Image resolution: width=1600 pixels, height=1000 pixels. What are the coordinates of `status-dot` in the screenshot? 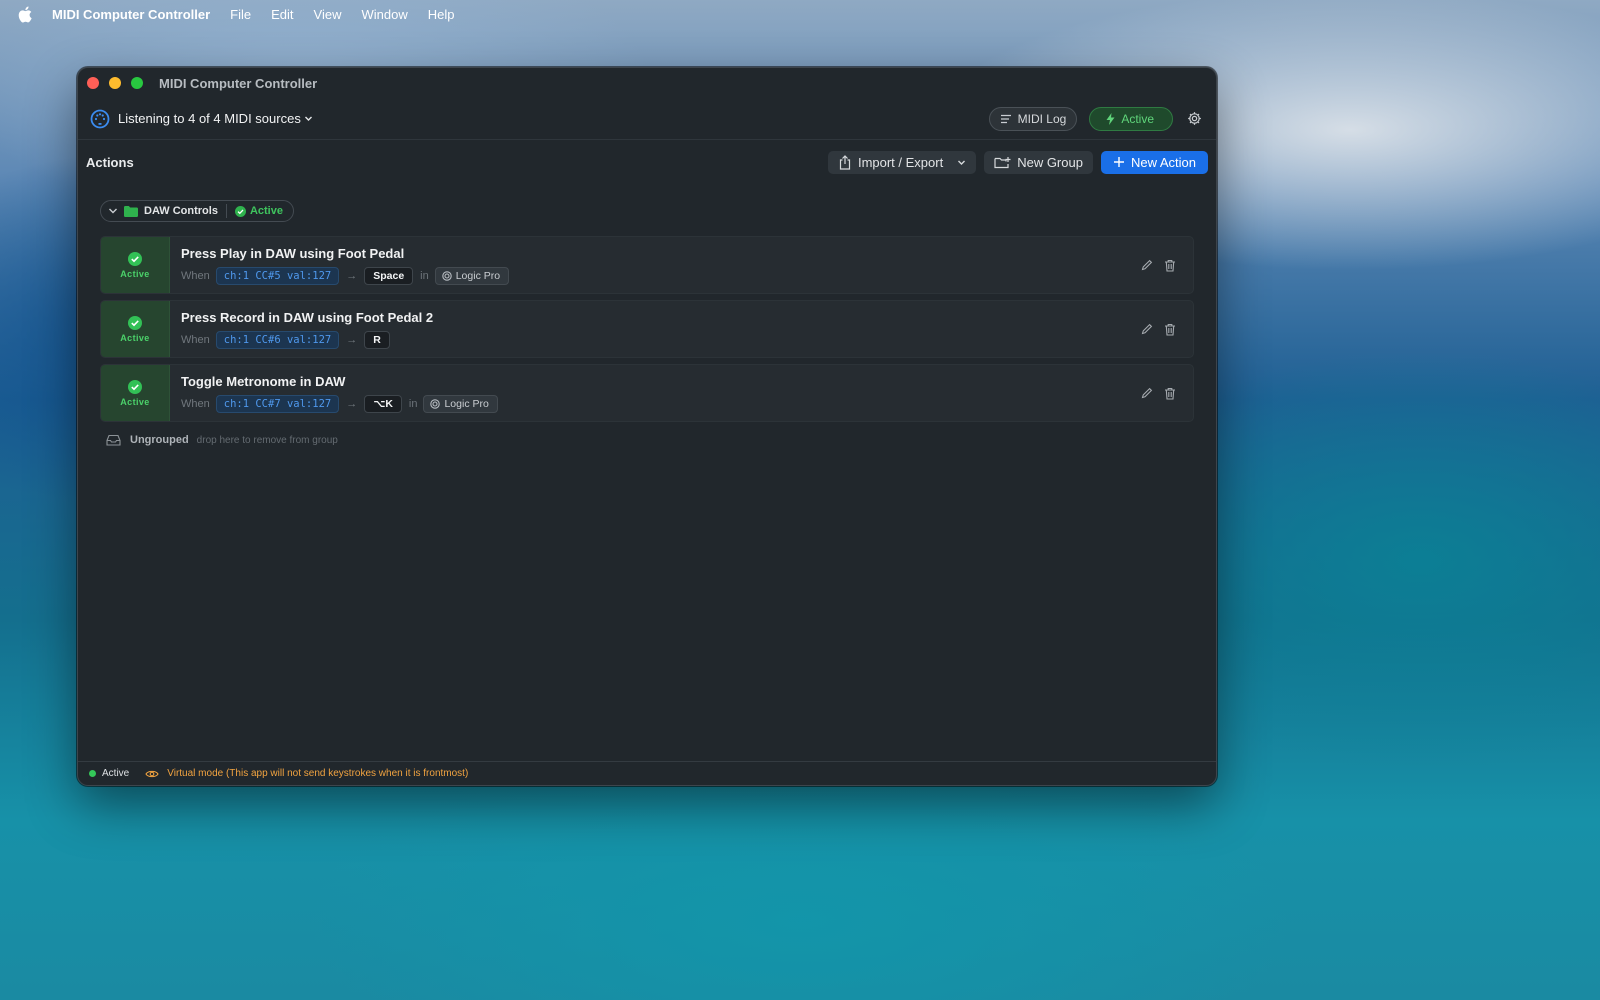 It's located at (92, 773).